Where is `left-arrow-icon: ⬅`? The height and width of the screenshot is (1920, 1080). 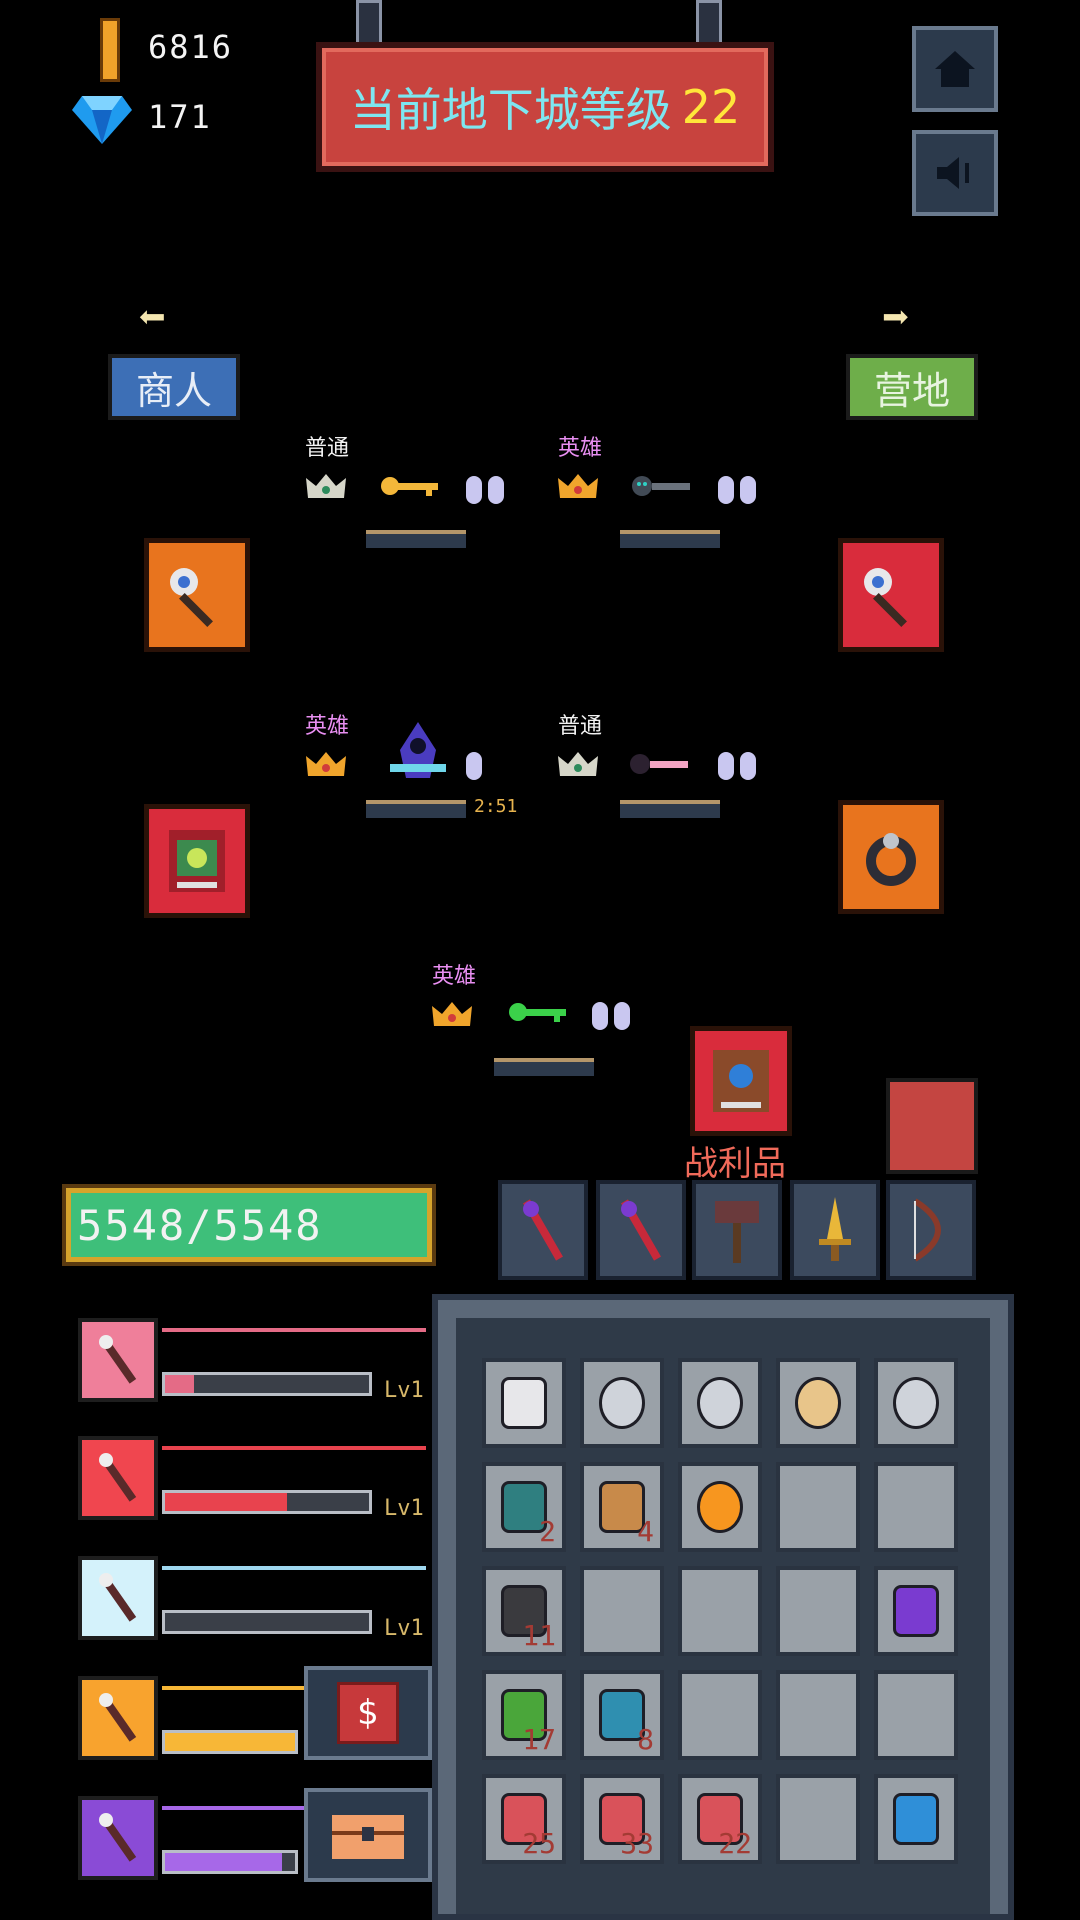 left-arrow-icon: ⬅ is located at coordinates (152, 317).